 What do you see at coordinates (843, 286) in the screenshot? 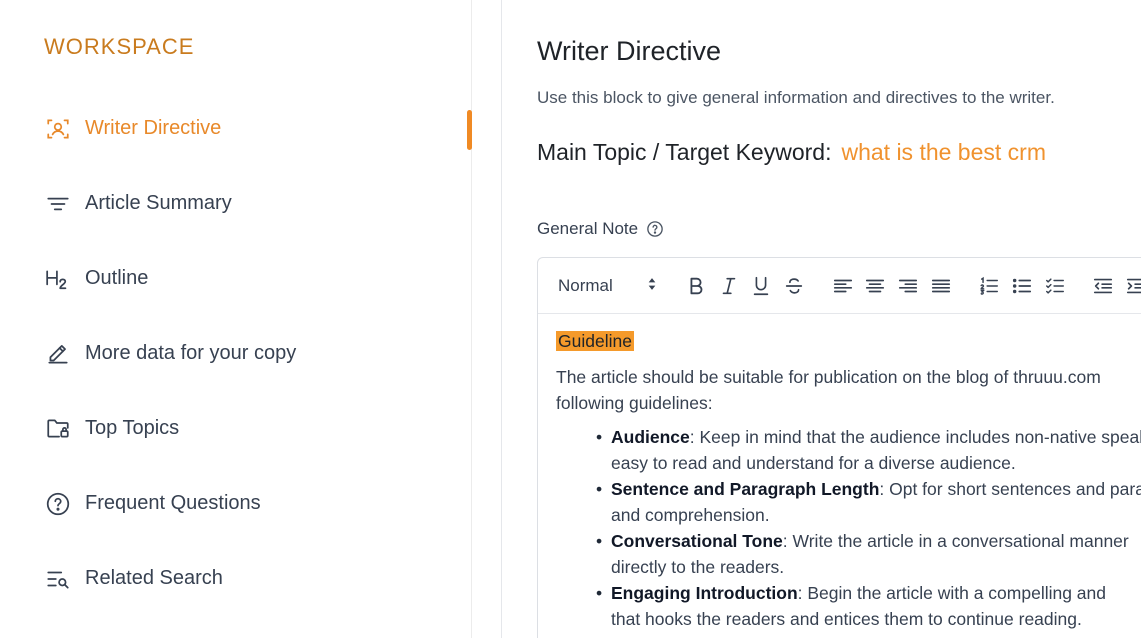
I see `align-left-button` at bounding box center [843, 286].